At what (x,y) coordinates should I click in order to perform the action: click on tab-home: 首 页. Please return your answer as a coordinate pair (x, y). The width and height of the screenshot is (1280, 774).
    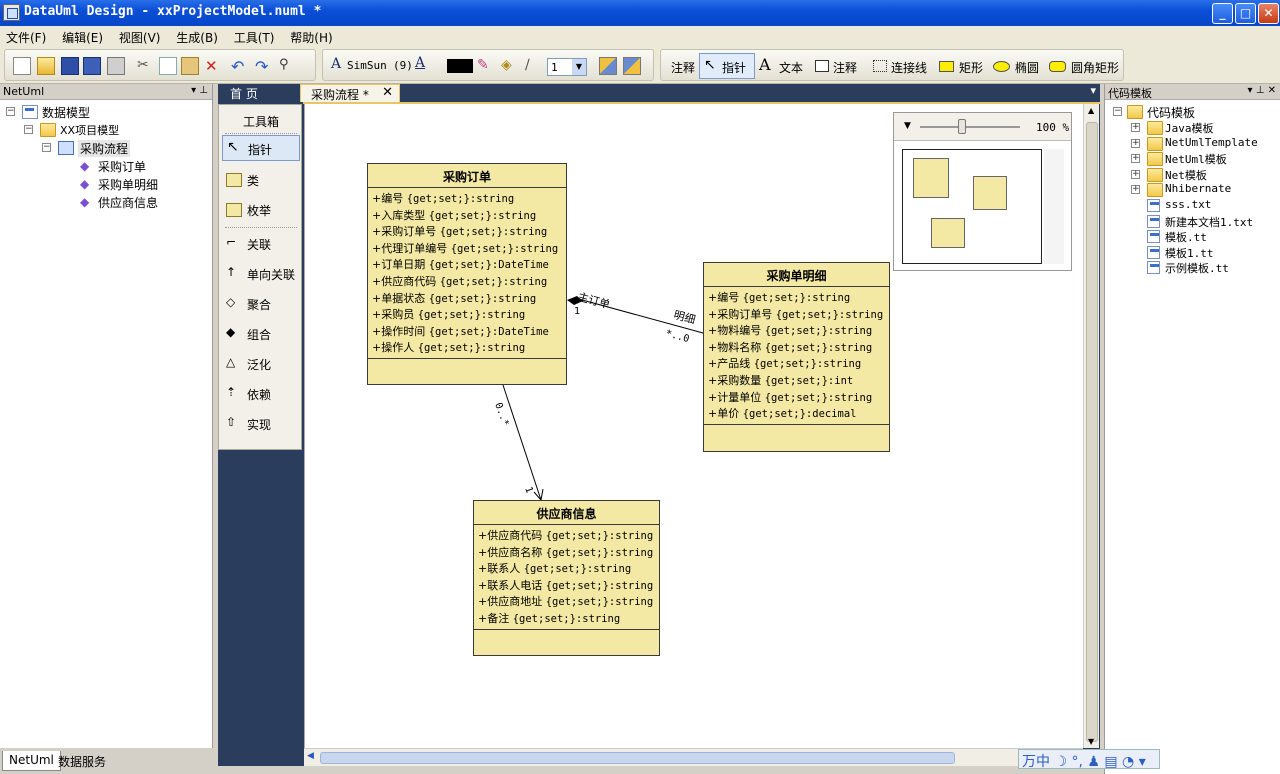
    Looking at the image, I should click on (244, 93).